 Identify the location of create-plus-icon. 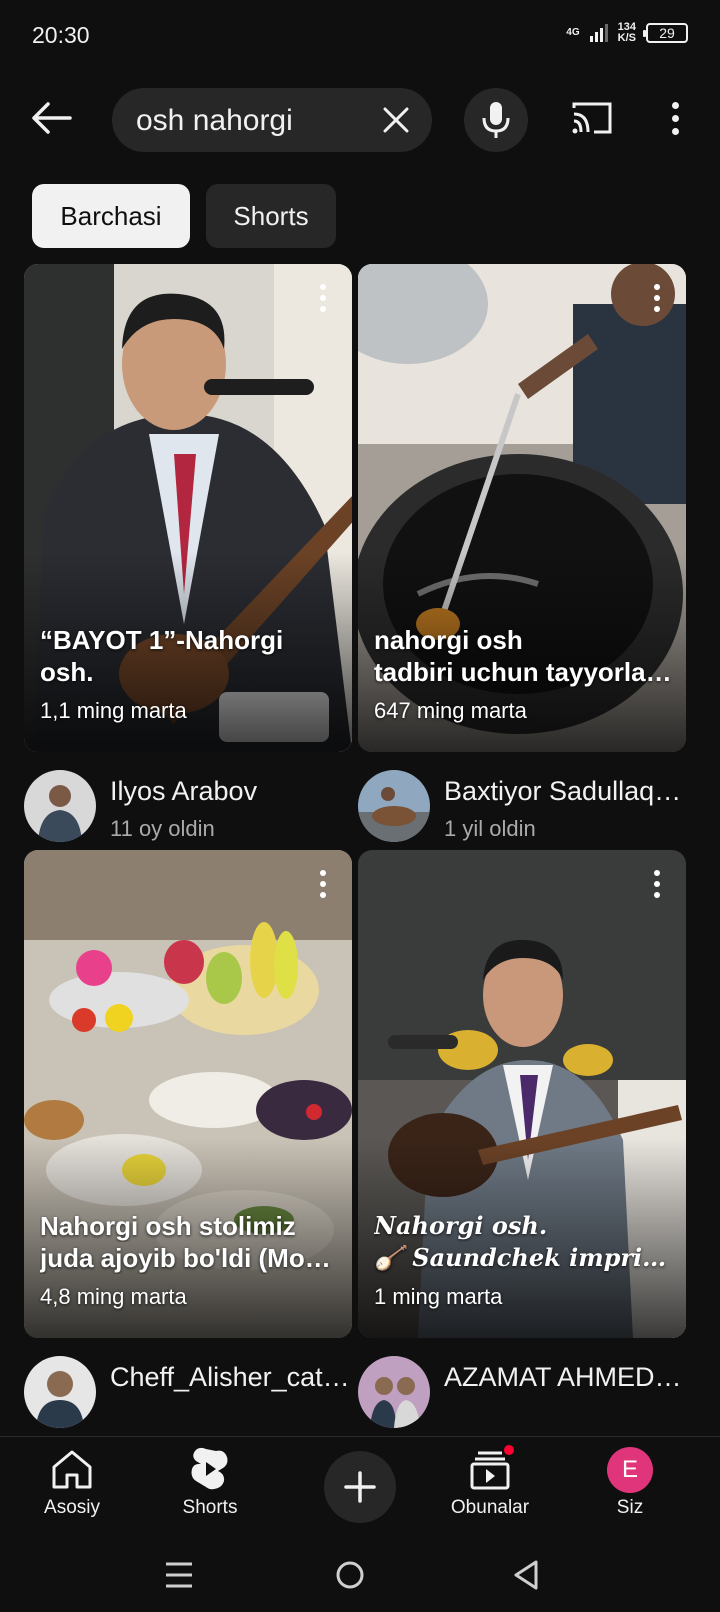
(360, 1487).